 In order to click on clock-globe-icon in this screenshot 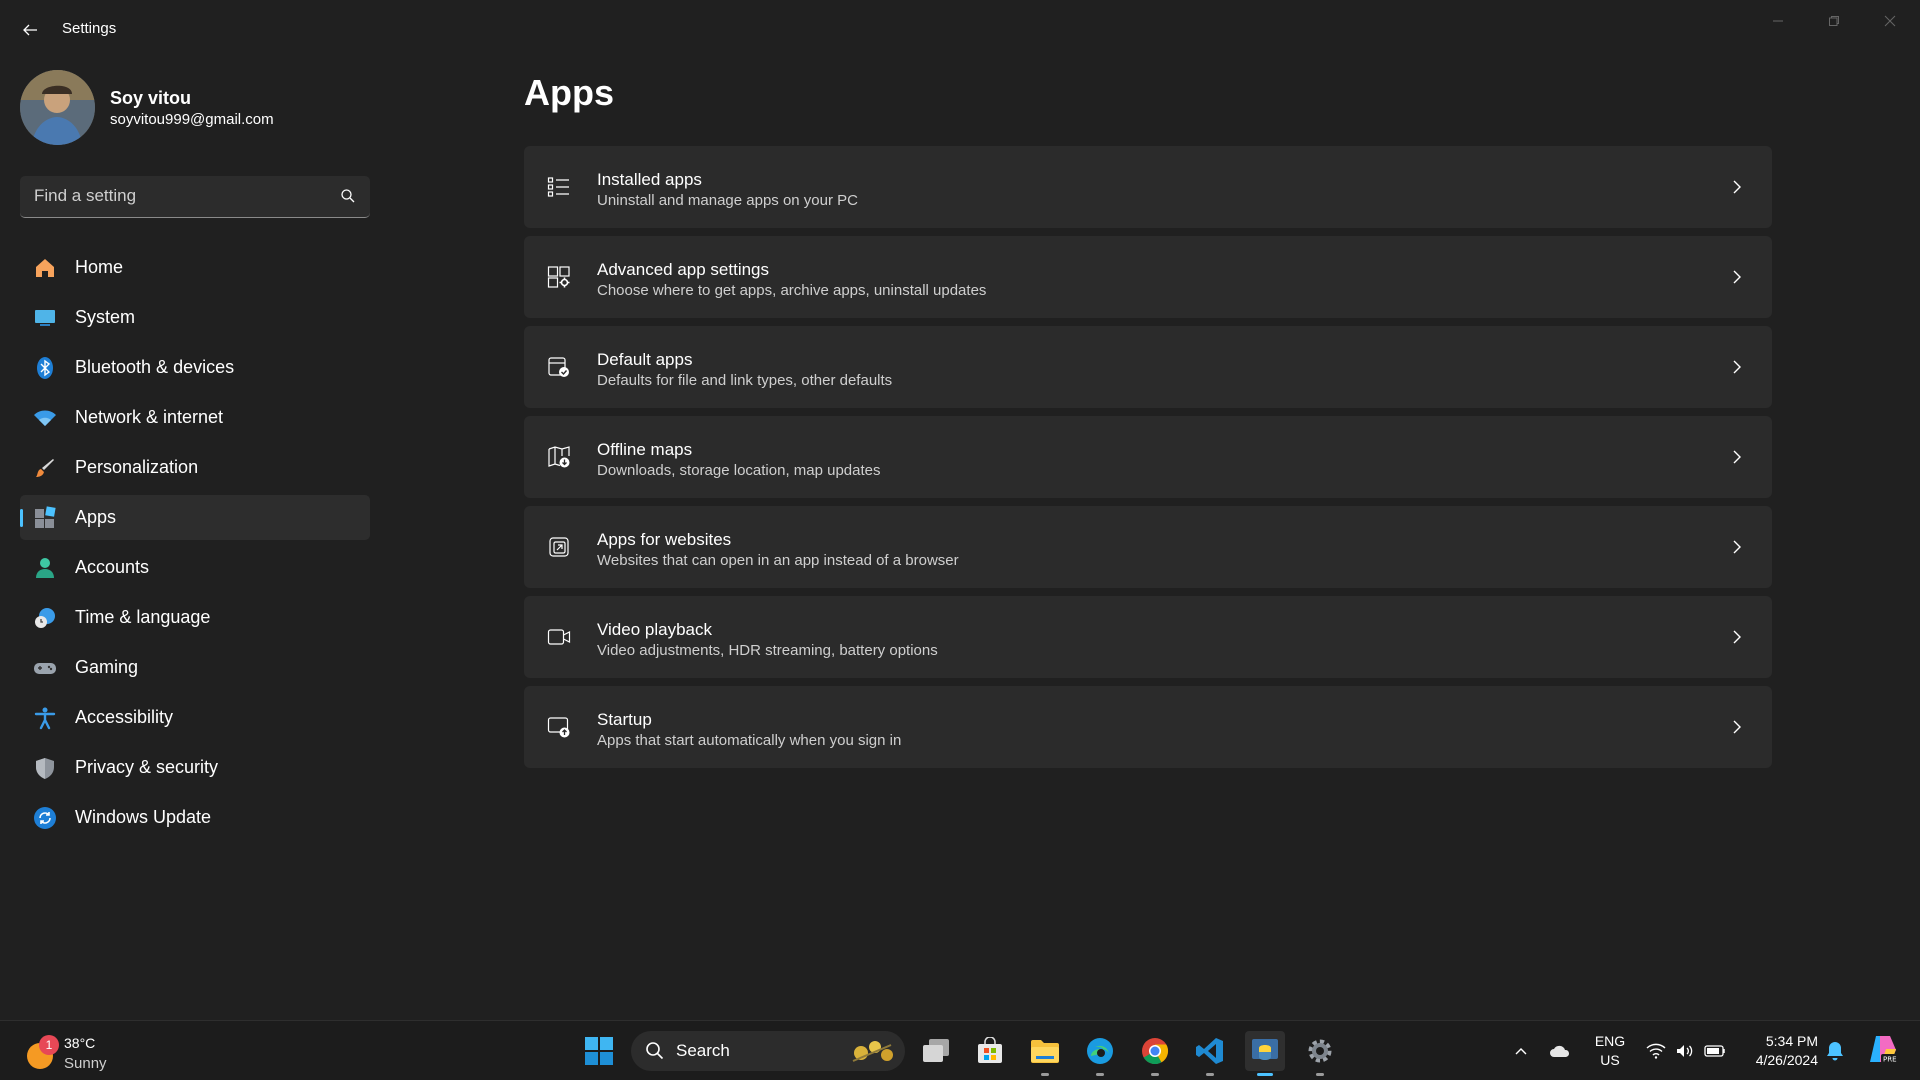, I will do `click(45, 618)`.